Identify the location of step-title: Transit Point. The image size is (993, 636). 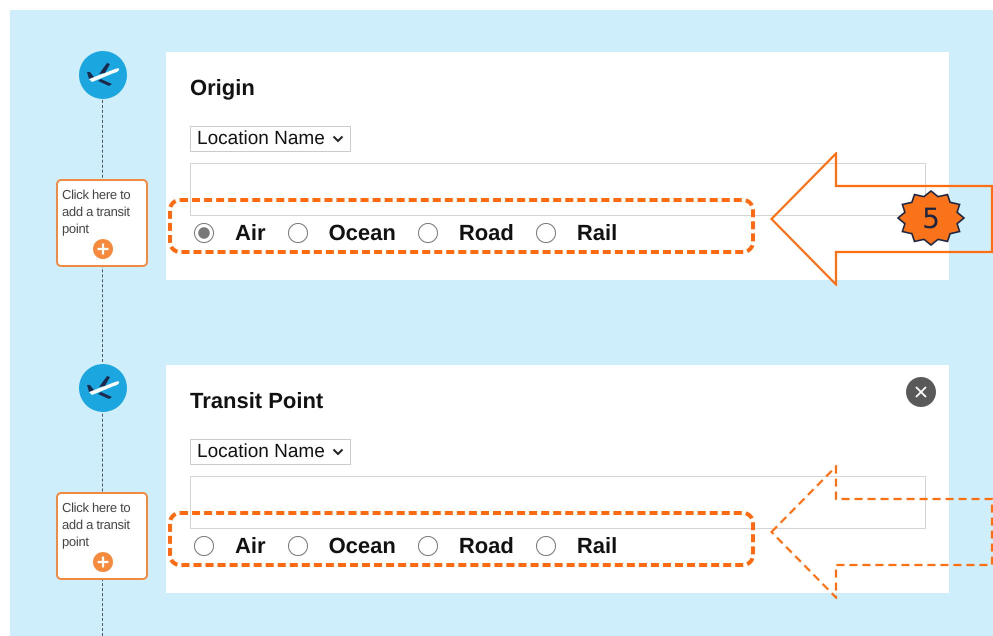
(257, 401).